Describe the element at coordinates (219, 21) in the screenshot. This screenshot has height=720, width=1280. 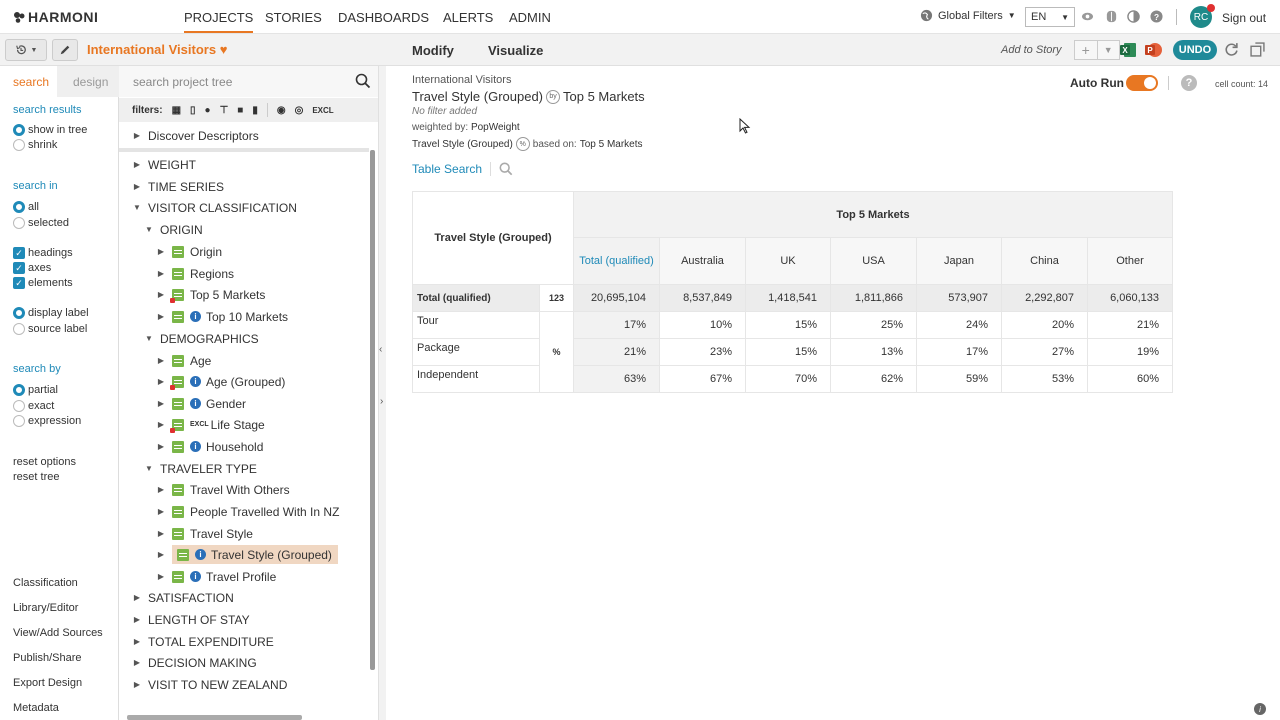
I see `nav-projects: PROJECTS` at that location.